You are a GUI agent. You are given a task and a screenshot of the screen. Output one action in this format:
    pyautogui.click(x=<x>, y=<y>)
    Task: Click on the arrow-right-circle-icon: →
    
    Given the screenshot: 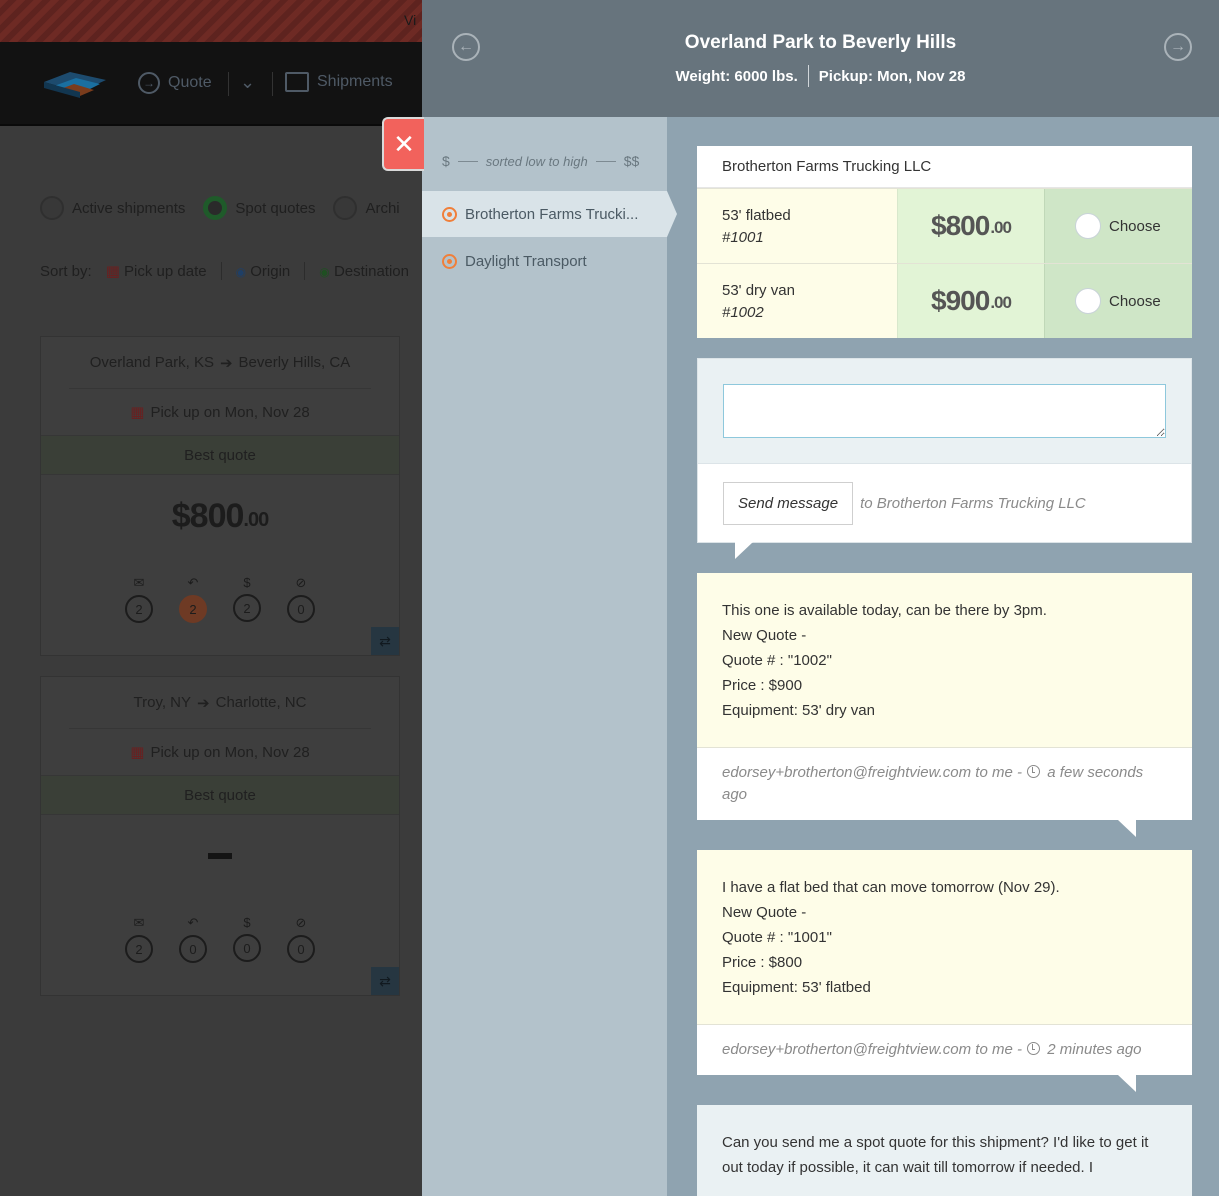 What is the action you would take?
    pyautogui.click(x=149, y=83)
    